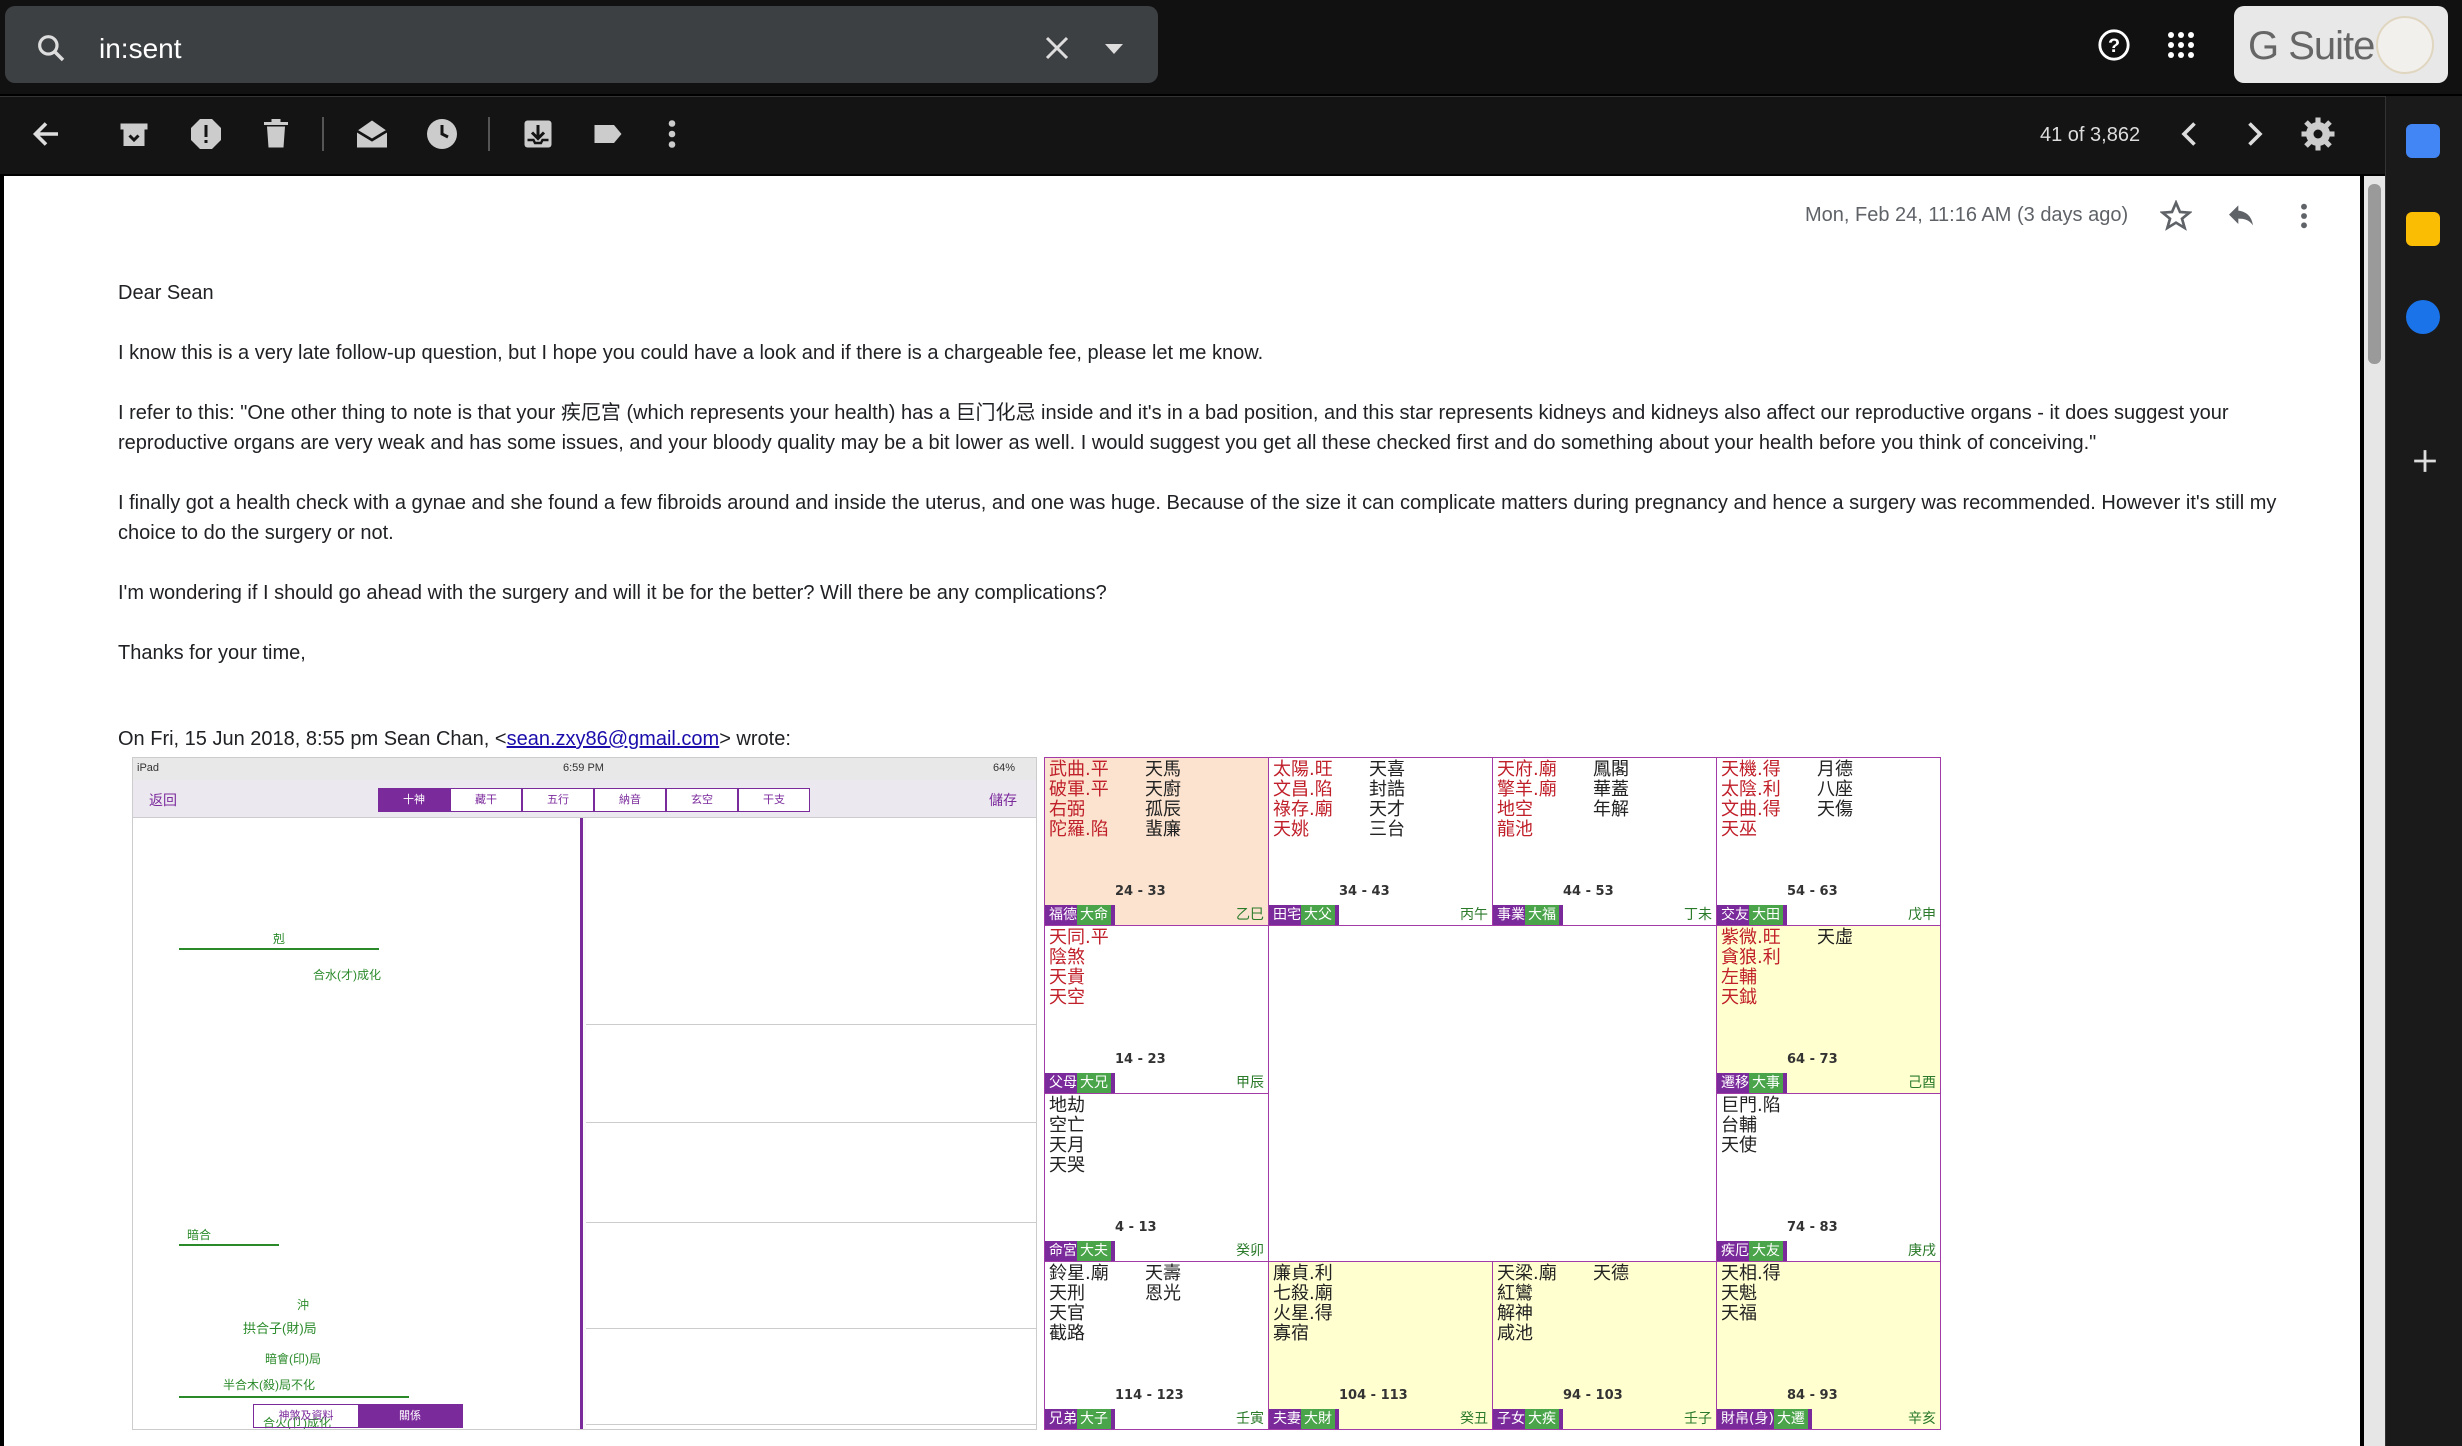 The width and height of the screenshot is (2462, 1446). Describe the element at coordinates (1114, 49) in the screenshot. I see `search-options-dropdown-icon` at that location.